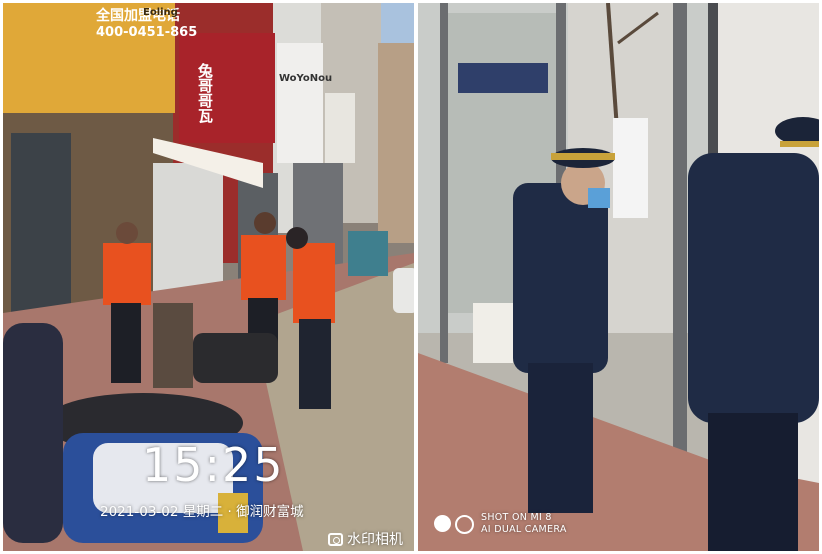 The height and width of the screenshot is (554, 822). Describe the element at coordinates (202, 512) in the screenshot. I see `watermark-date-location: 2021-03-02 星期二 · 御润财富城` at that location.